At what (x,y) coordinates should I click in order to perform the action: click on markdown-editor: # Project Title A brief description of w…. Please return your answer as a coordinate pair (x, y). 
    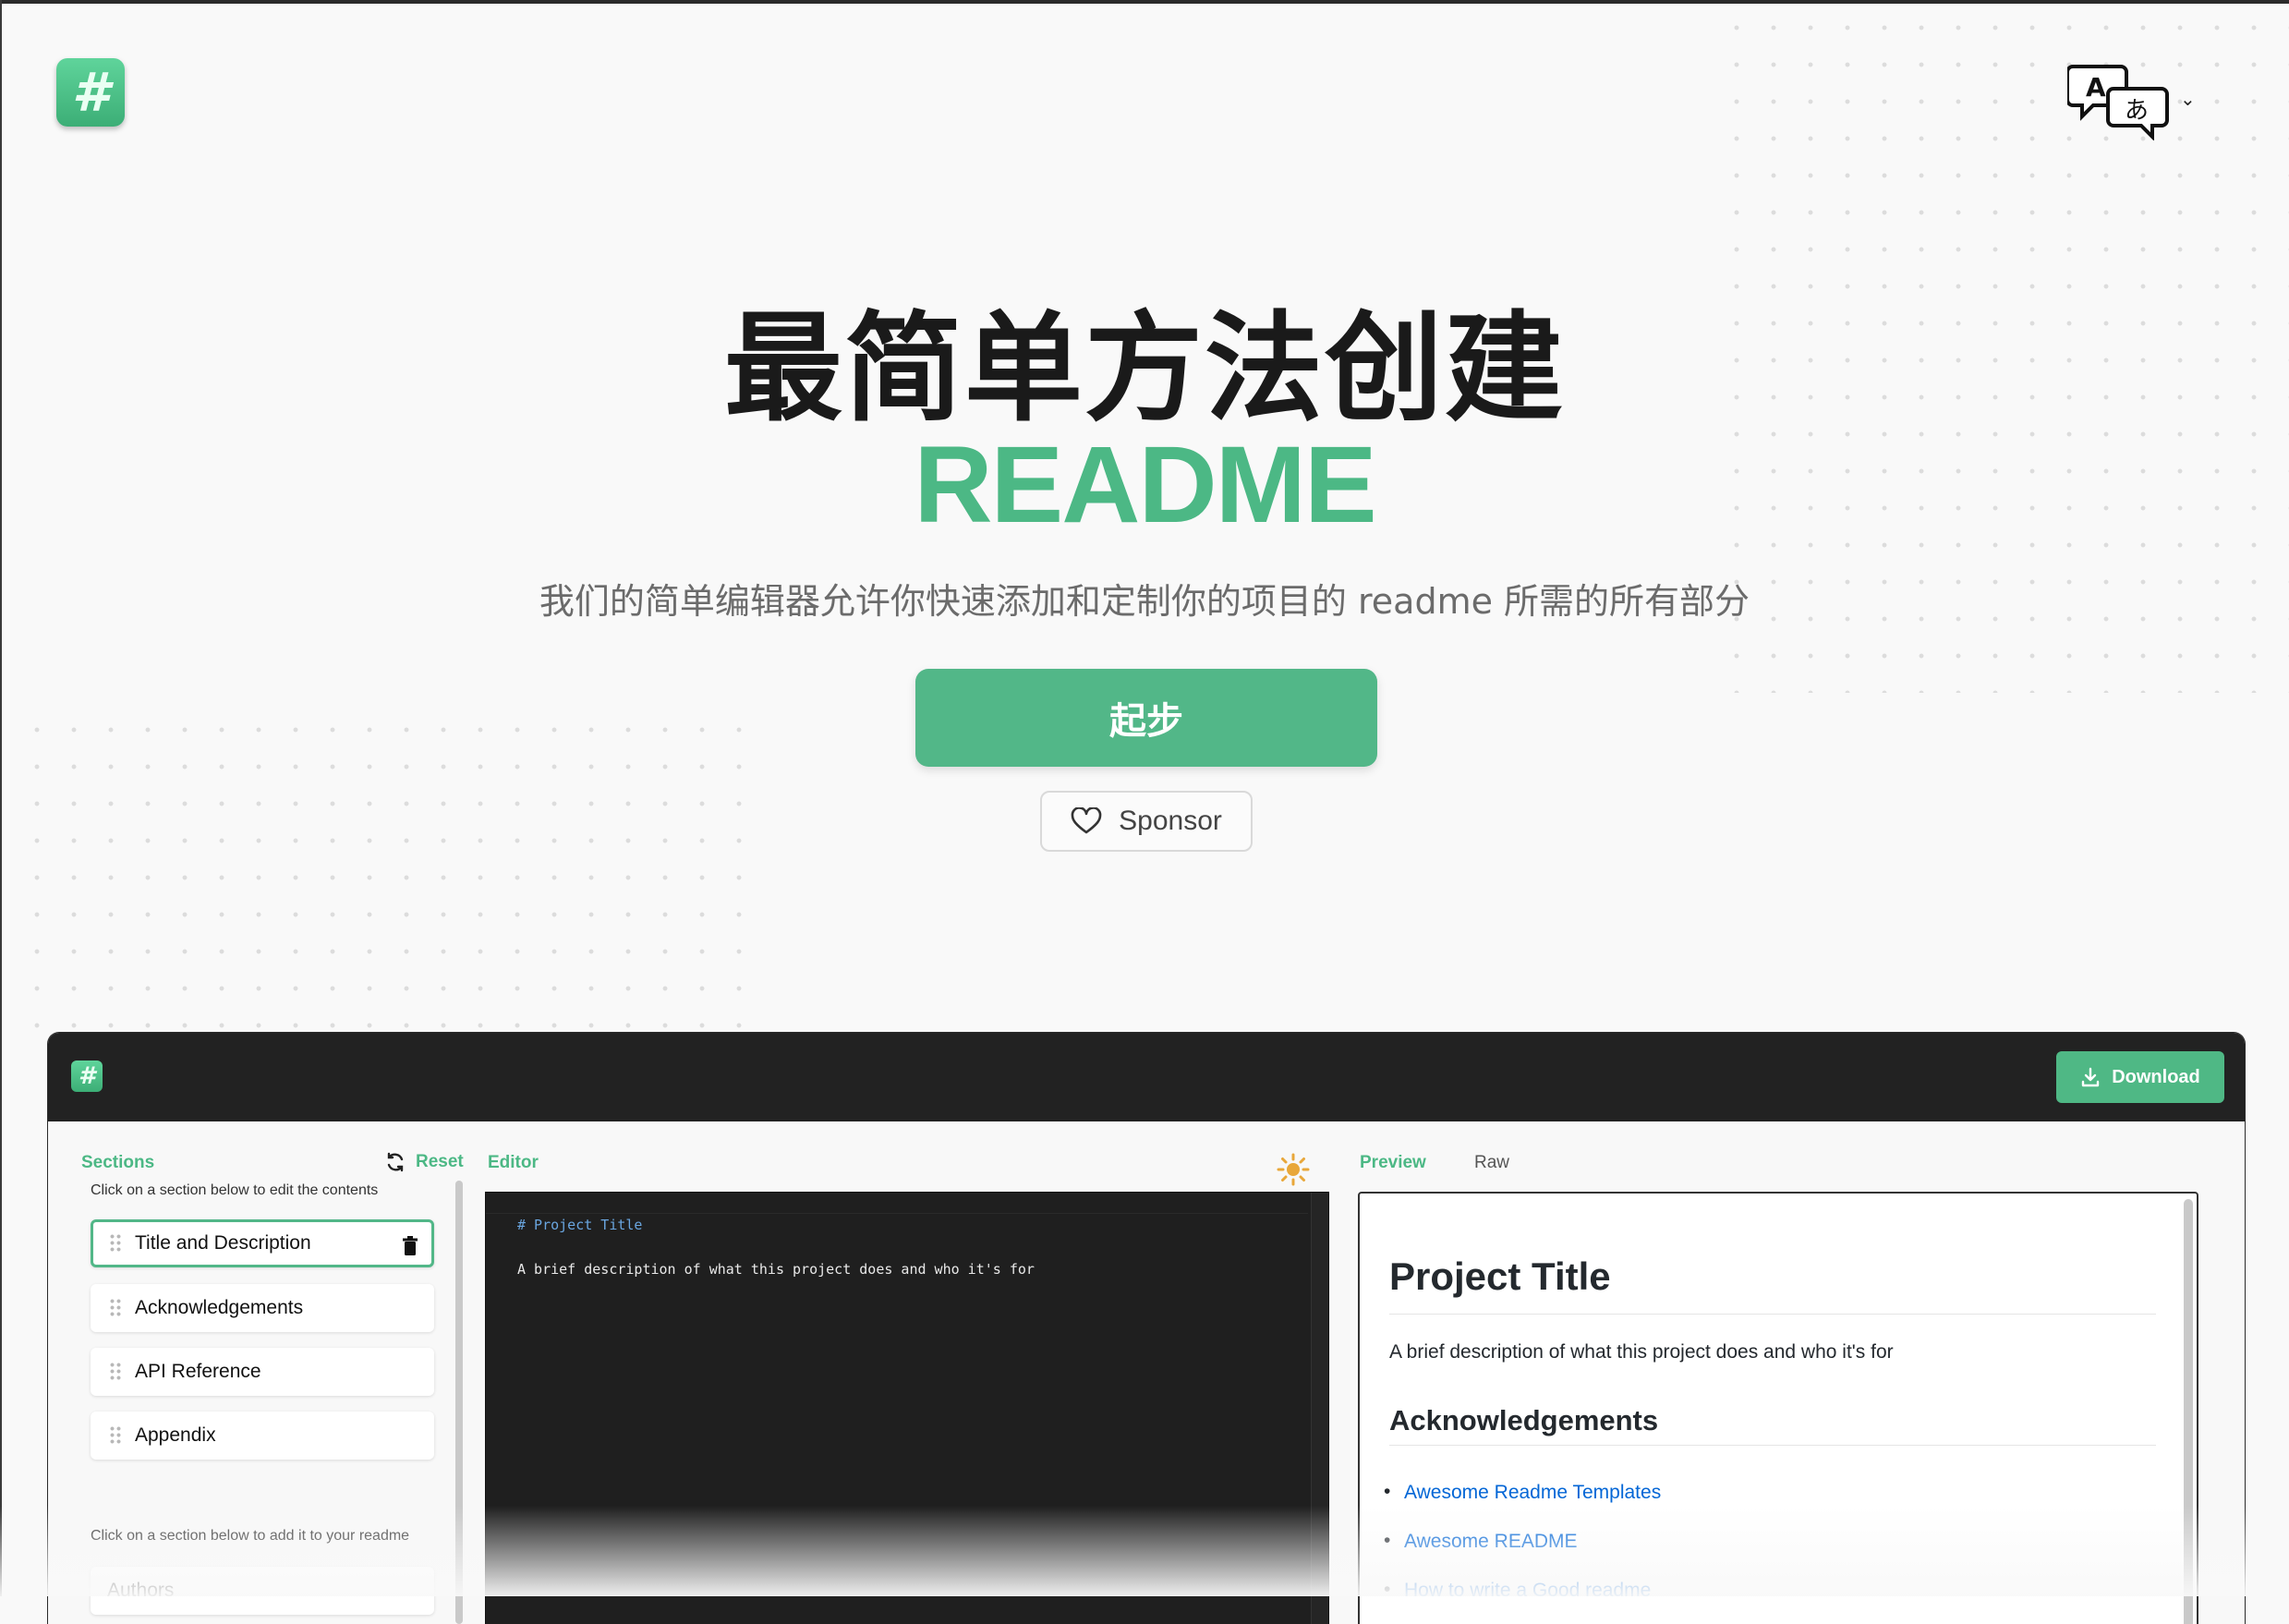
    Looking at the image, I should click on (907, 1408).